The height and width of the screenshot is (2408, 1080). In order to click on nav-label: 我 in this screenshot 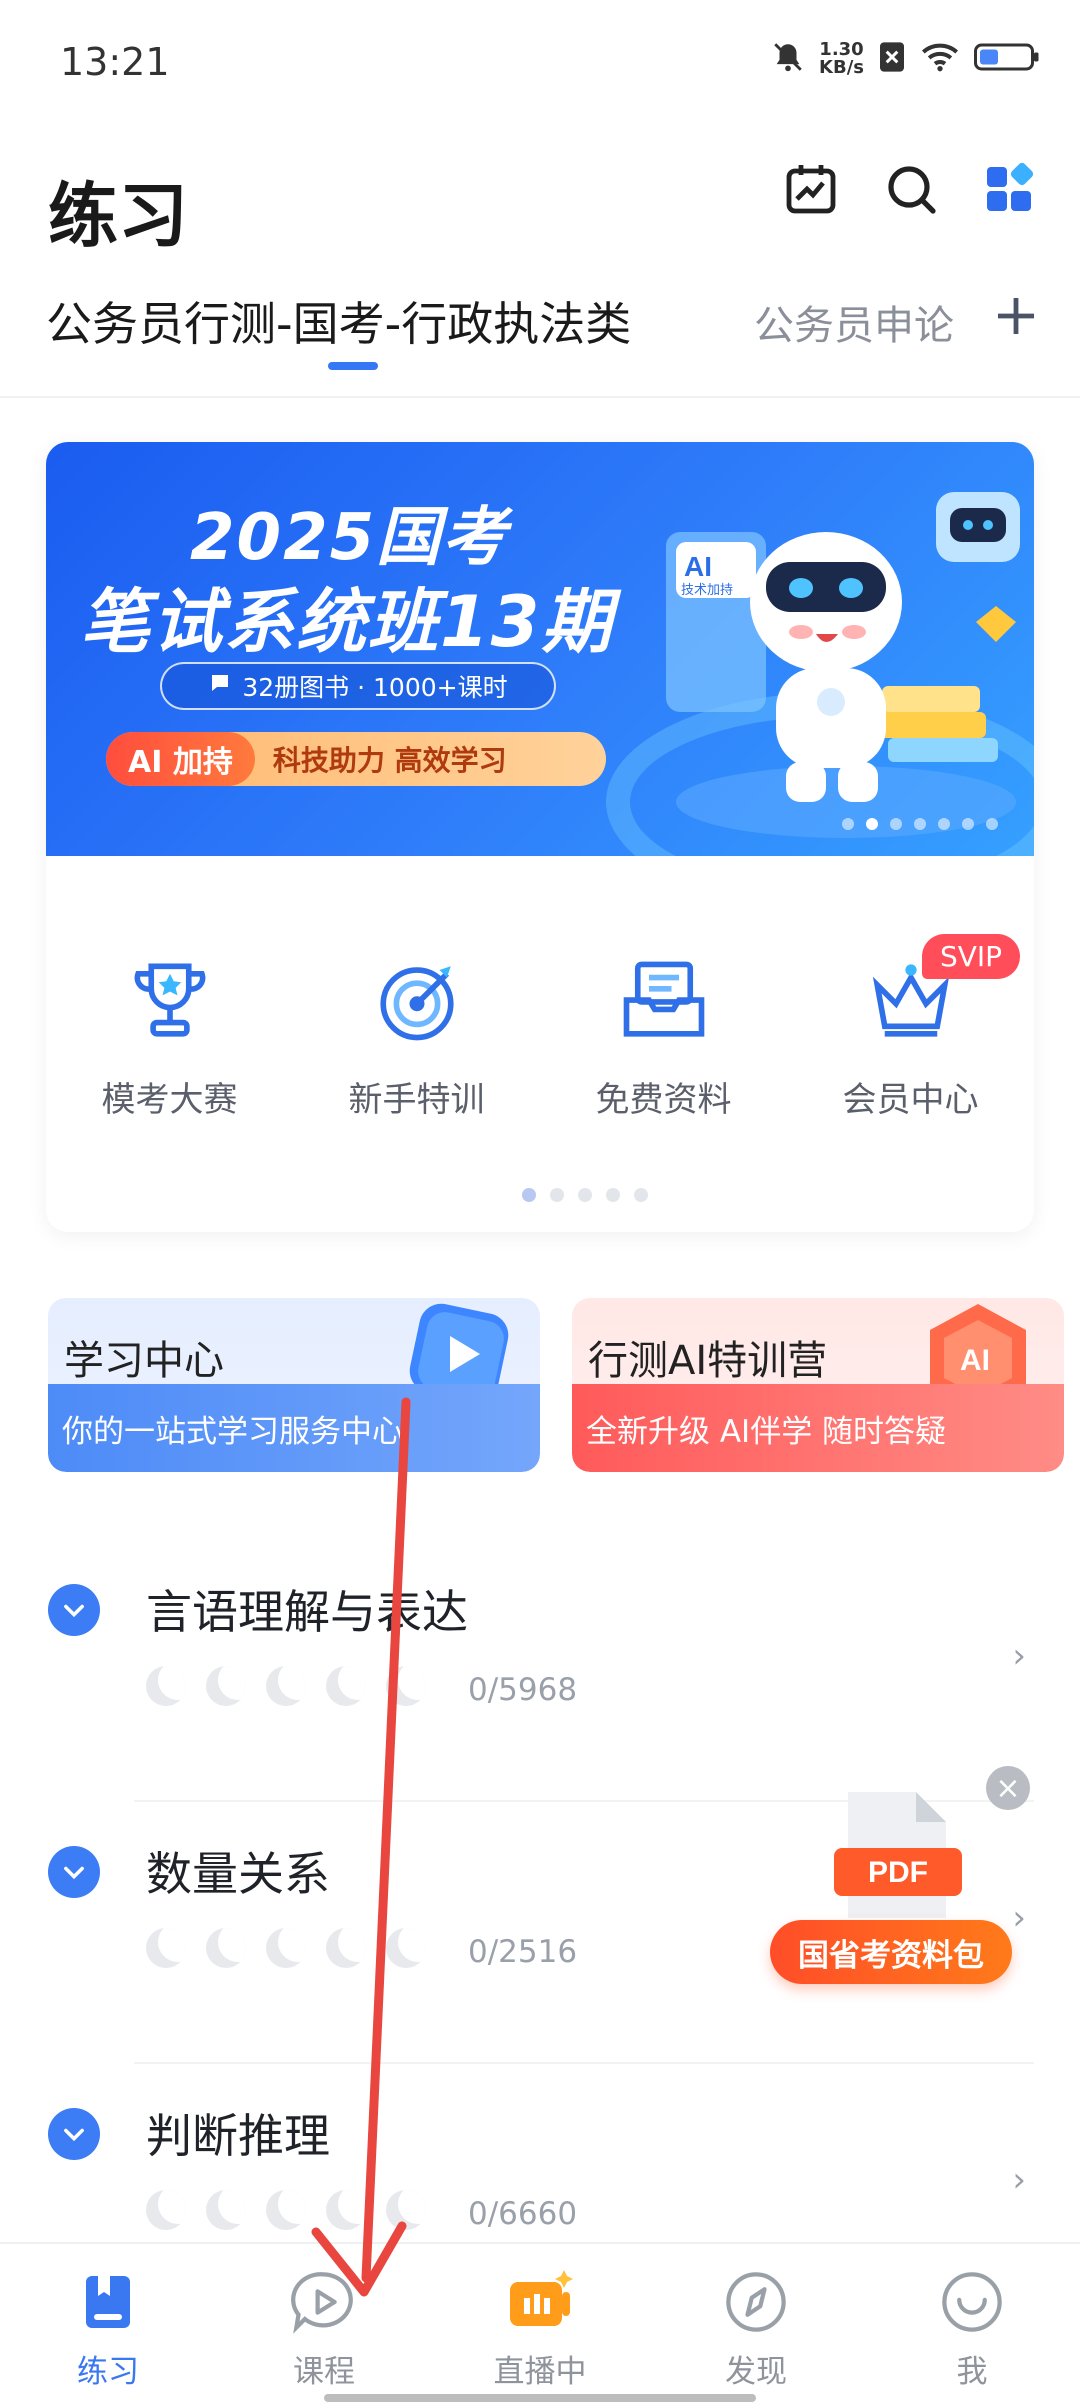, I will do `click(972, 2372)`.